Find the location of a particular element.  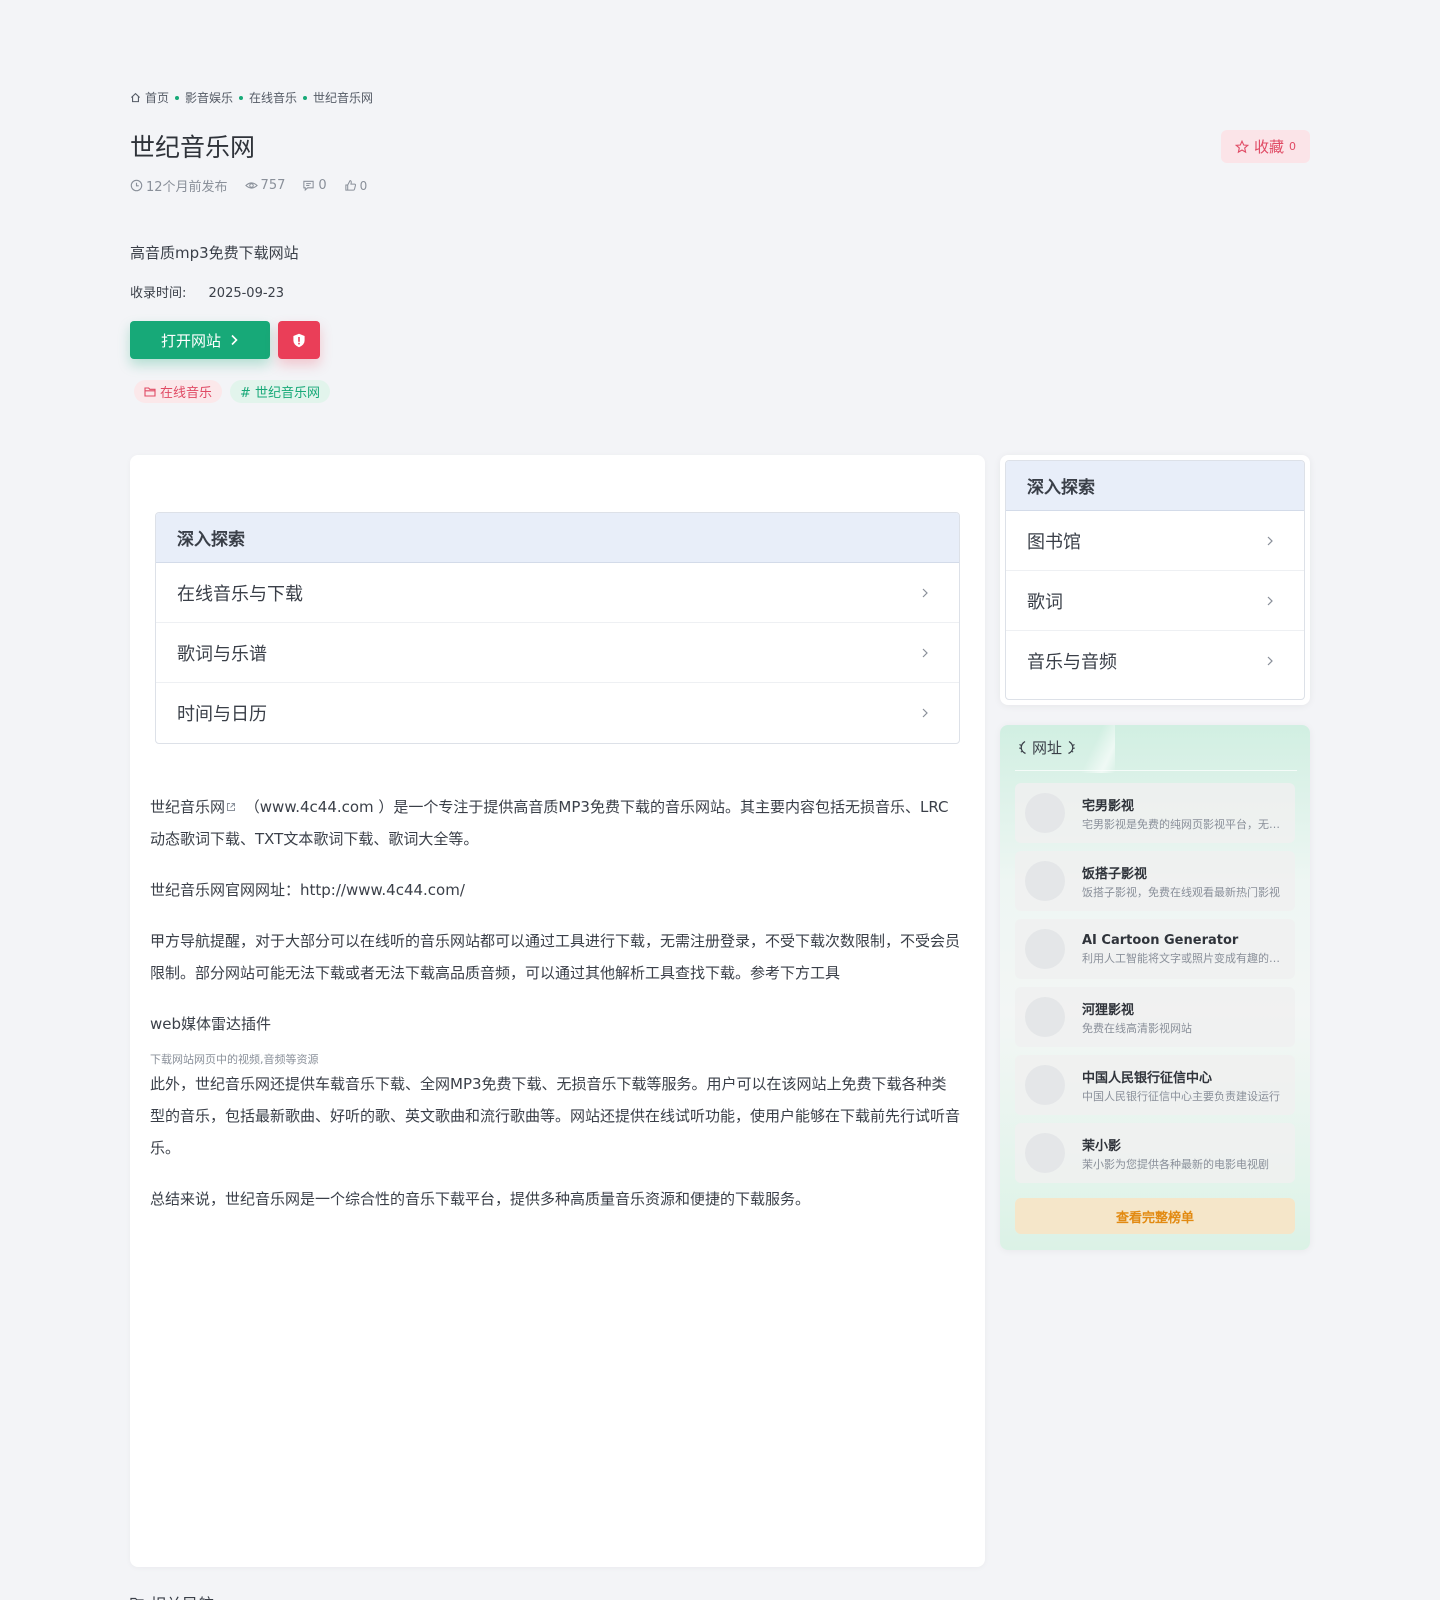

explore-item-label: 歌词与乐谱 is located at coordinates (222, 654).